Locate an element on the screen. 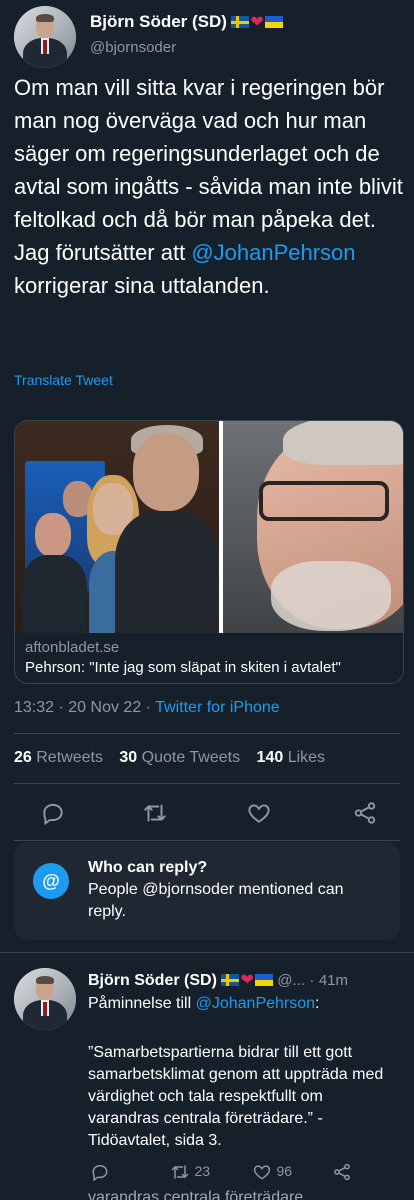 The height and width of the screenshot is (1200, 414). reply-mention-link: @JohanPehrson is located at coordinates (255, 1003).